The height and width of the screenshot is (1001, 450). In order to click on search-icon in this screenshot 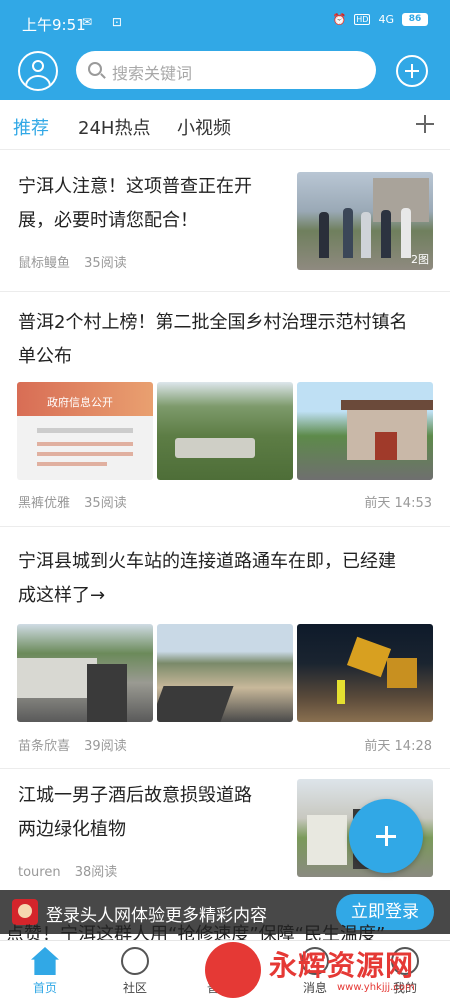, I will do `click(95, 69)`.